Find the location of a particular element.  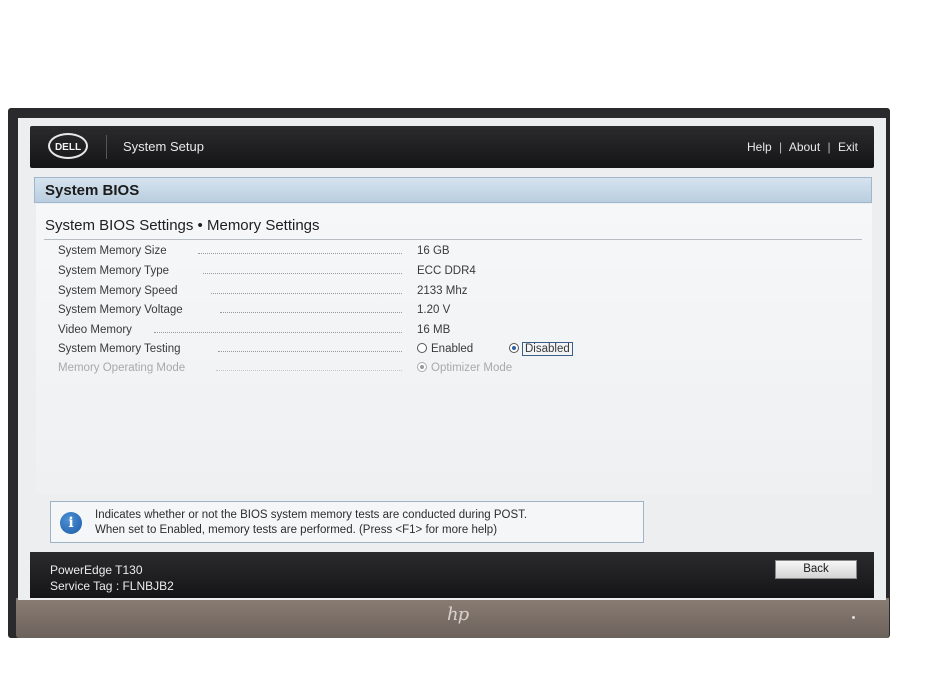

setting-value: 16 MB is located at coordinates (434, 330).